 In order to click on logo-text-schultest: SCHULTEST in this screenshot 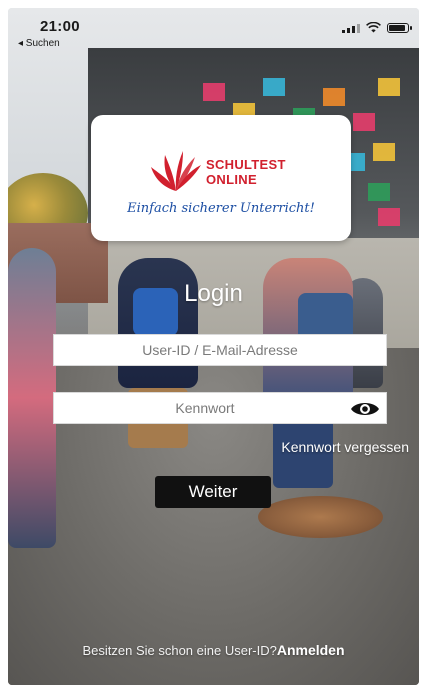, I will do `click(246, 164)`.